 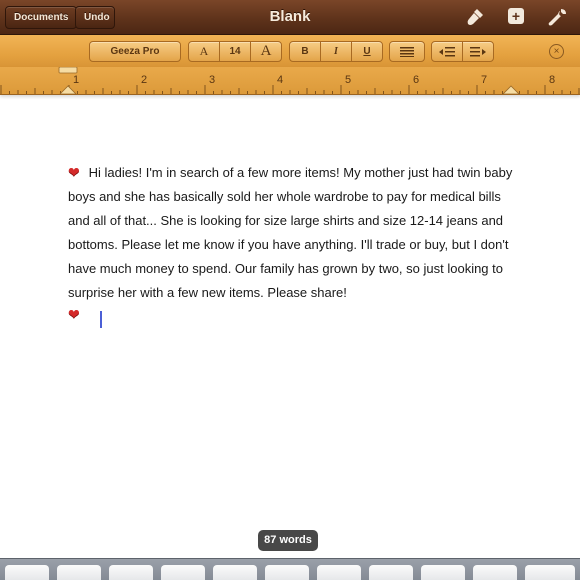 I want to click on wrench-icon-graphic, so click(x=557, y=17).